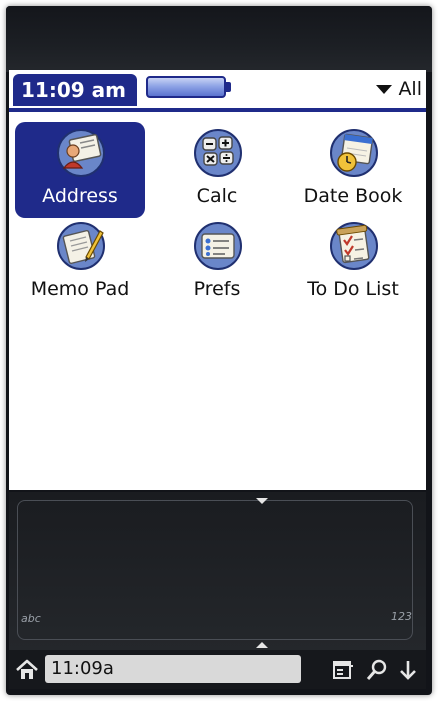 The height and width of the screenshot is (701, 438). What do you see at coordinates (218, 153) in the screenshot?
I see `calculator-icon` at bounding box center [218, 153].